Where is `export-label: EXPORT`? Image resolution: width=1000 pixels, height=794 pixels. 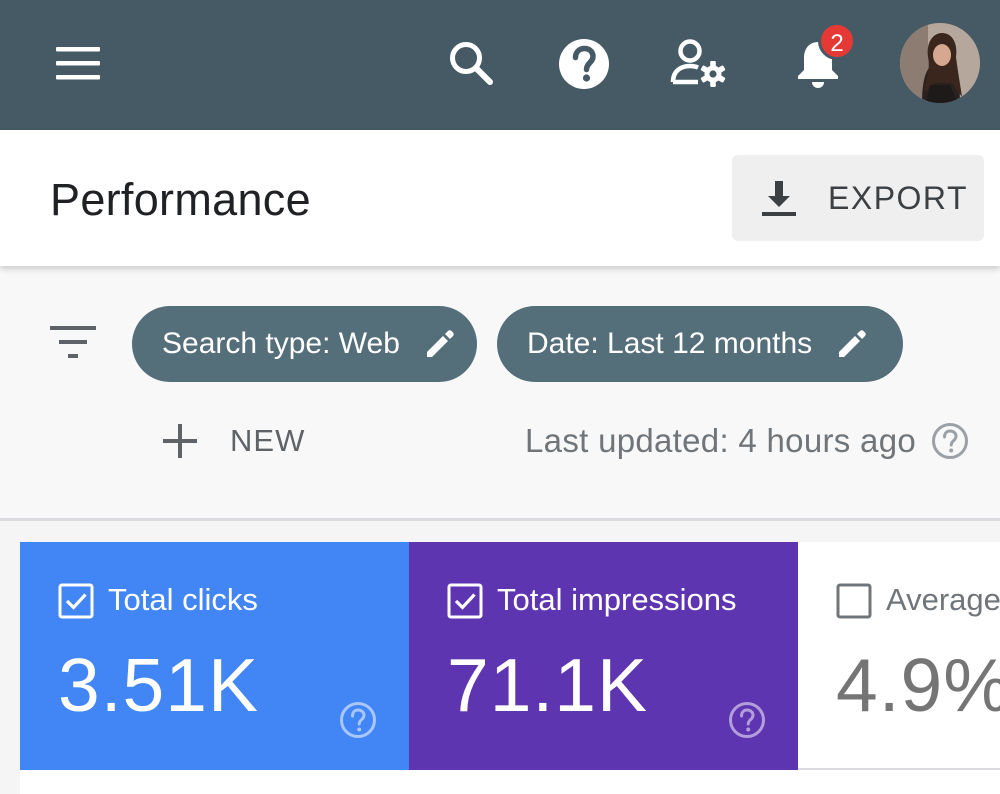
export-label: EXPORT is located at coordinates (898, 197).